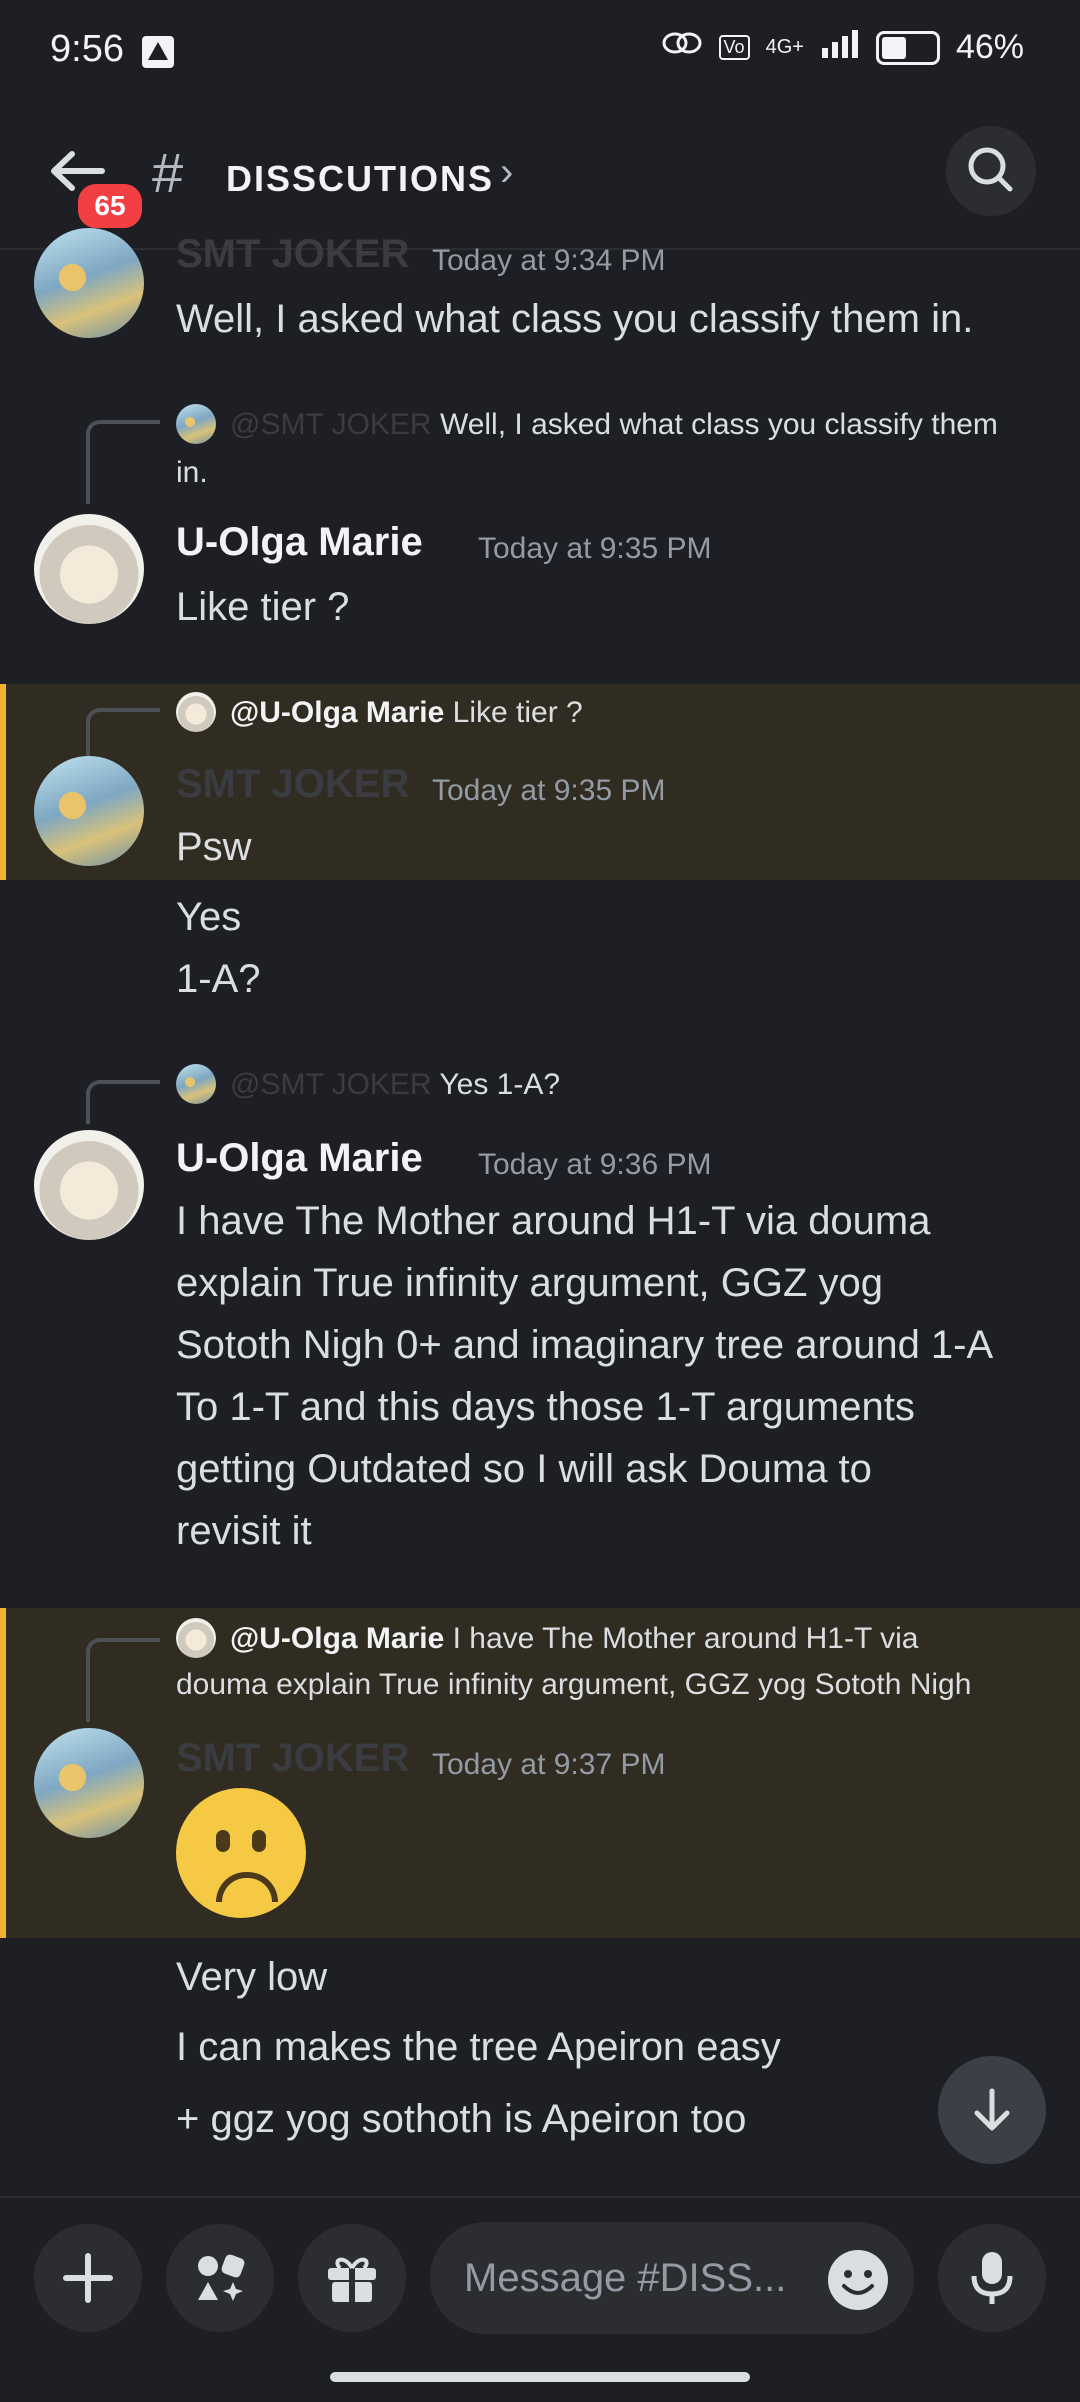 The height and width of the screenshot is (2402, 1080). I want to click on message-text: I have The Mother around H1-T via douma, so click(553, 1221).